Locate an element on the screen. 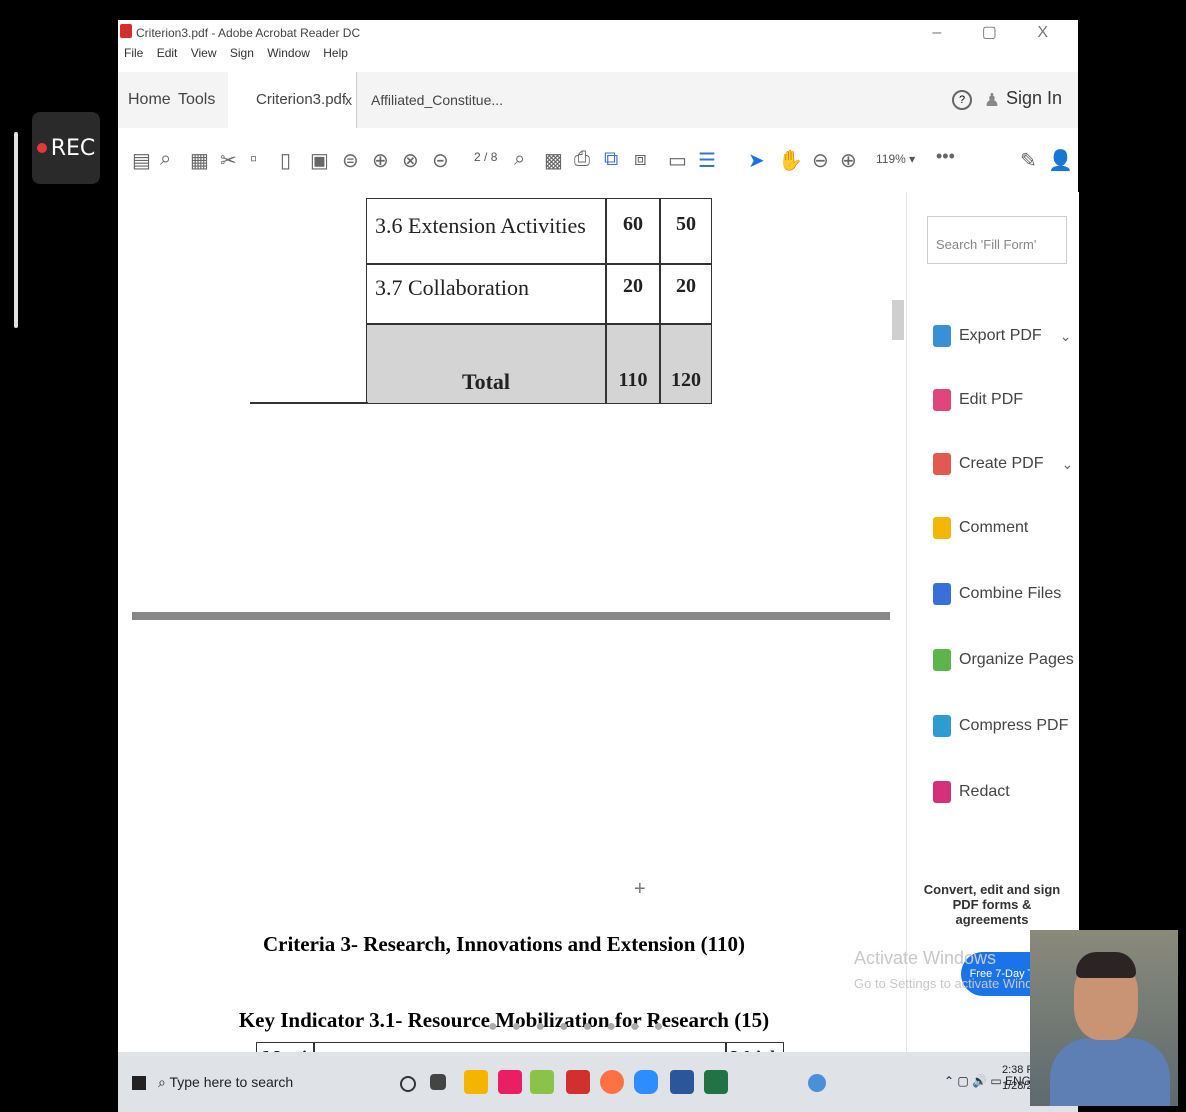 The image size is (1186, 1112). menu-help: Help is located at coordinates (335, 53).